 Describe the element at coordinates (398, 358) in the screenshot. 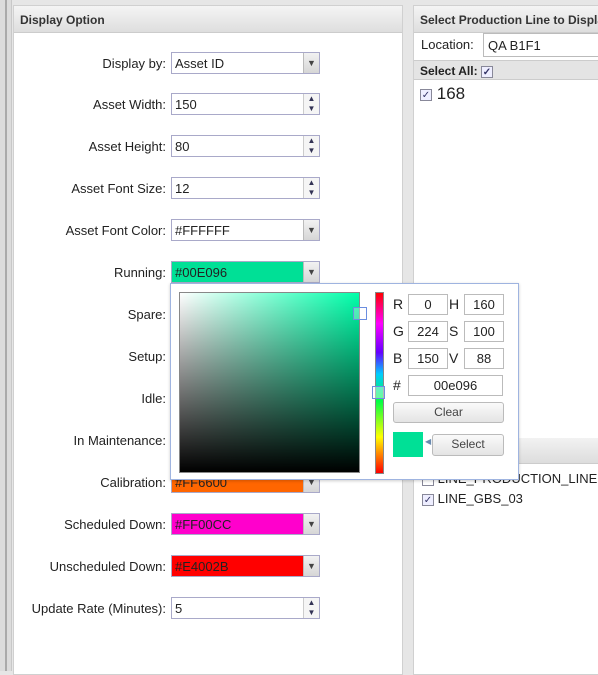

I see `b-label: B` at that location.